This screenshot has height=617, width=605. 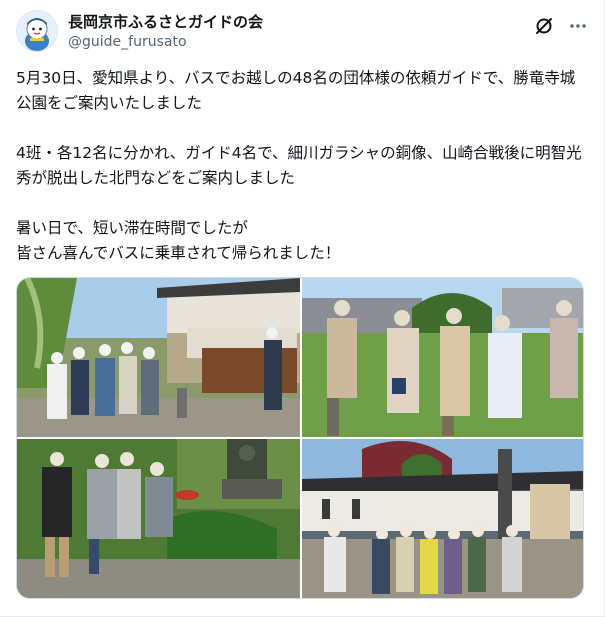 What do you see at coordinates (561, 26) in the screenshot?
I see `post-actions` at bounding box center [561, 26].